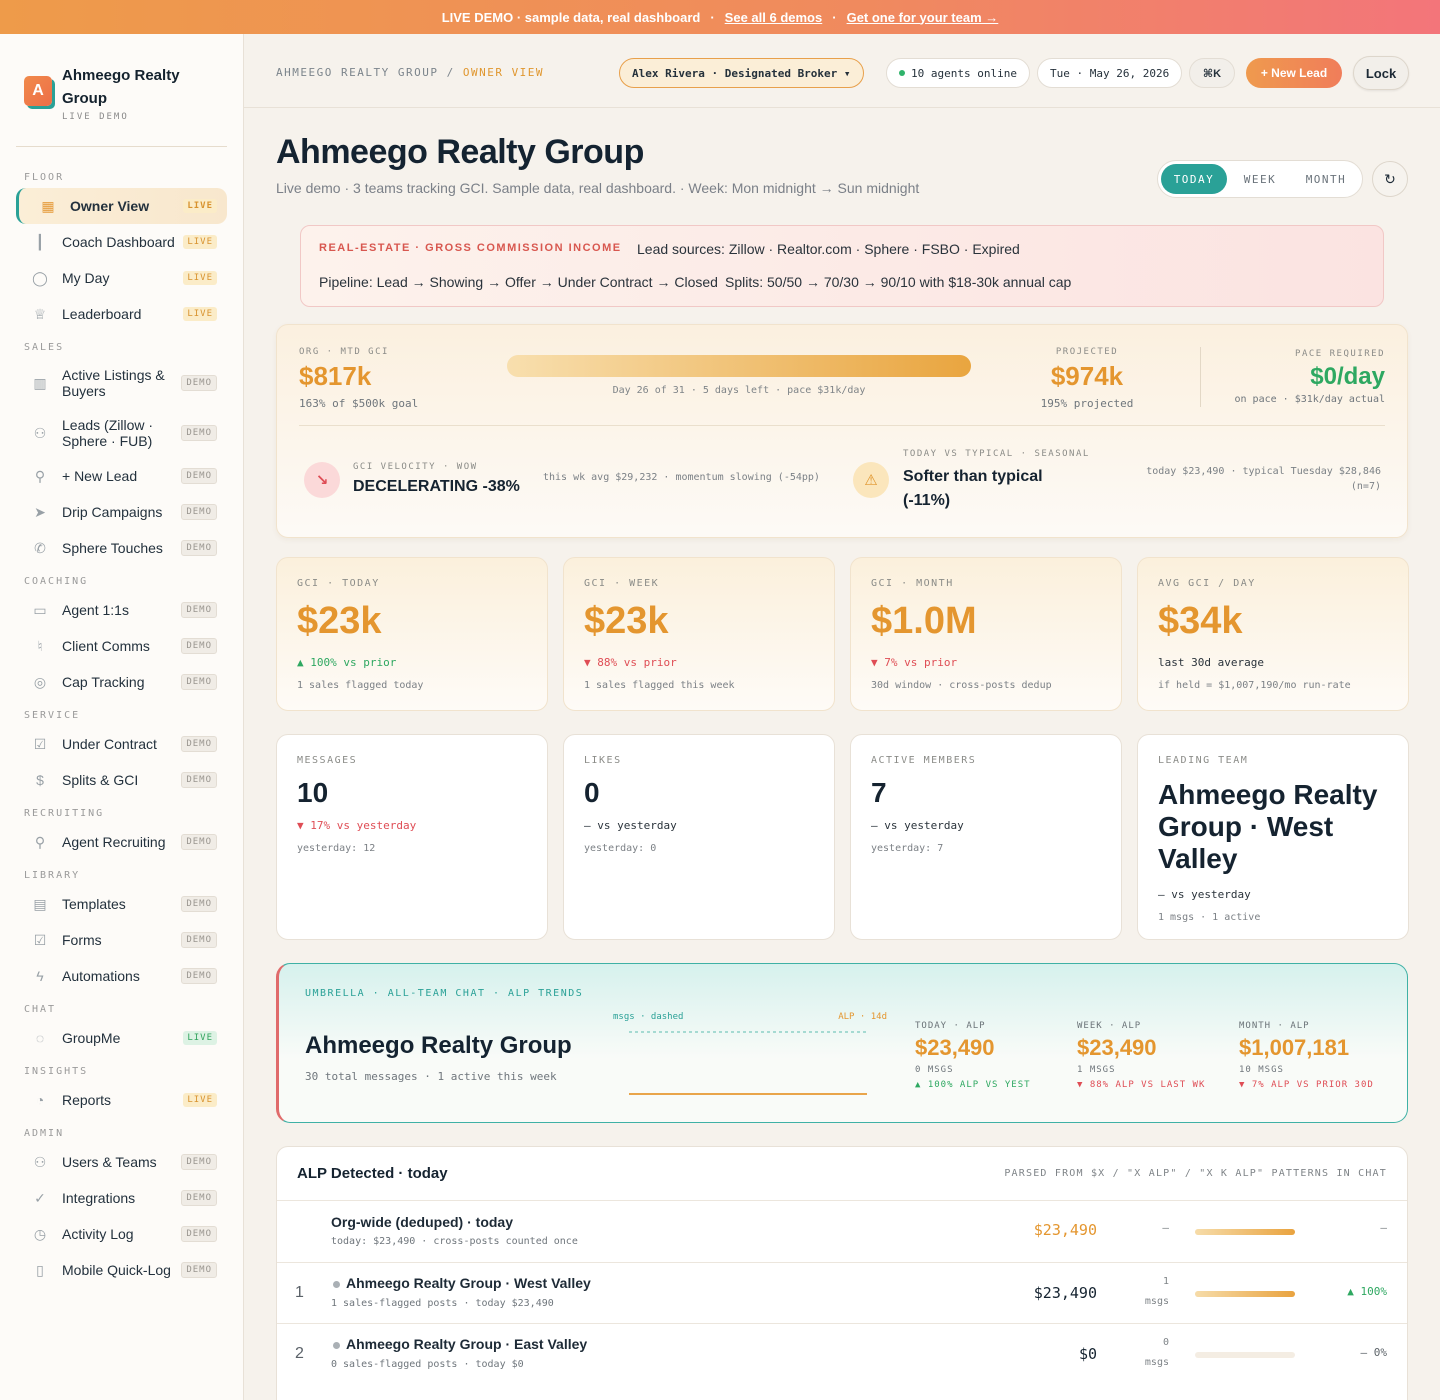 The image size is (1440, 1400). I want to click on card-change: — vs yesterday, so click(630, 825).